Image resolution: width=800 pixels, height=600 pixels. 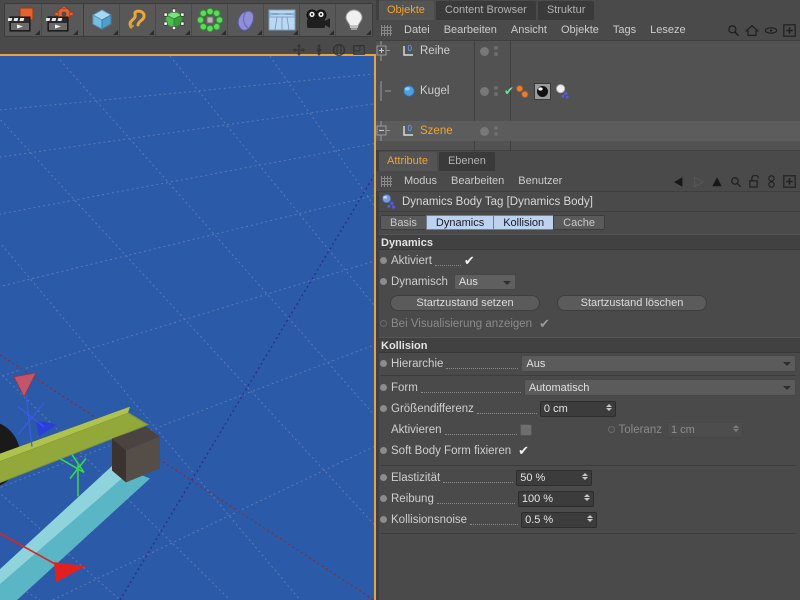 What do you see at coordinates (434, 91) in the screenshot?
I see `object-name: Kugel` at bounding box center [434, 91].